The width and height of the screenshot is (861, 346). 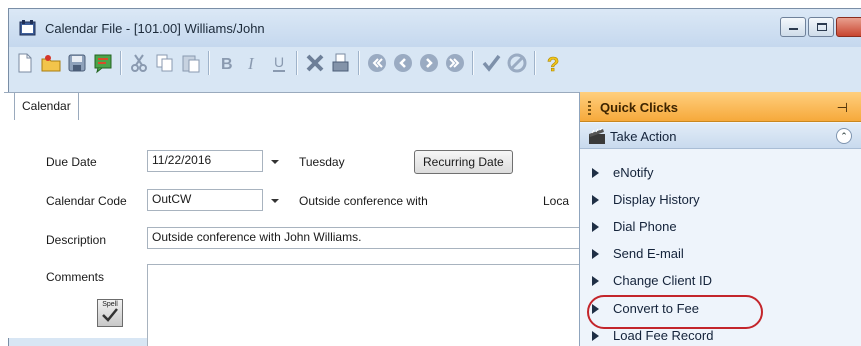 I want to click on cancel-icon, so click(x=517, y=63).